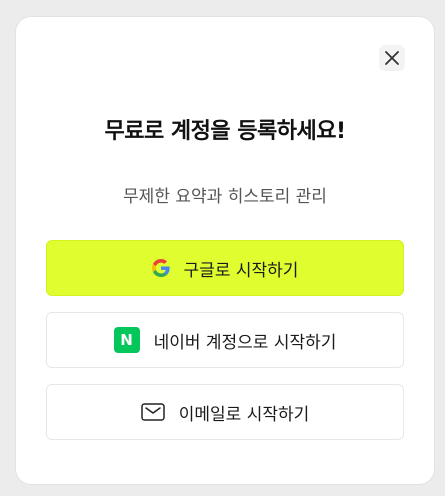 This screenshot has width=445, height=496. Describe the element at coordinates (225, 197) in the screenshot. I see `modal-subtitle: 무제한 요약과 히스토리 관리` at that location.